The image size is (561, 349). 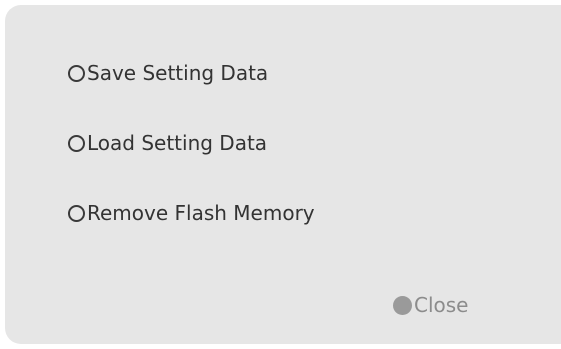 What do you see at coordinates (178, 73) in the screenshot?
I see `save-setting-data-label: Save Setting Data` at bounding box center [178, 73].